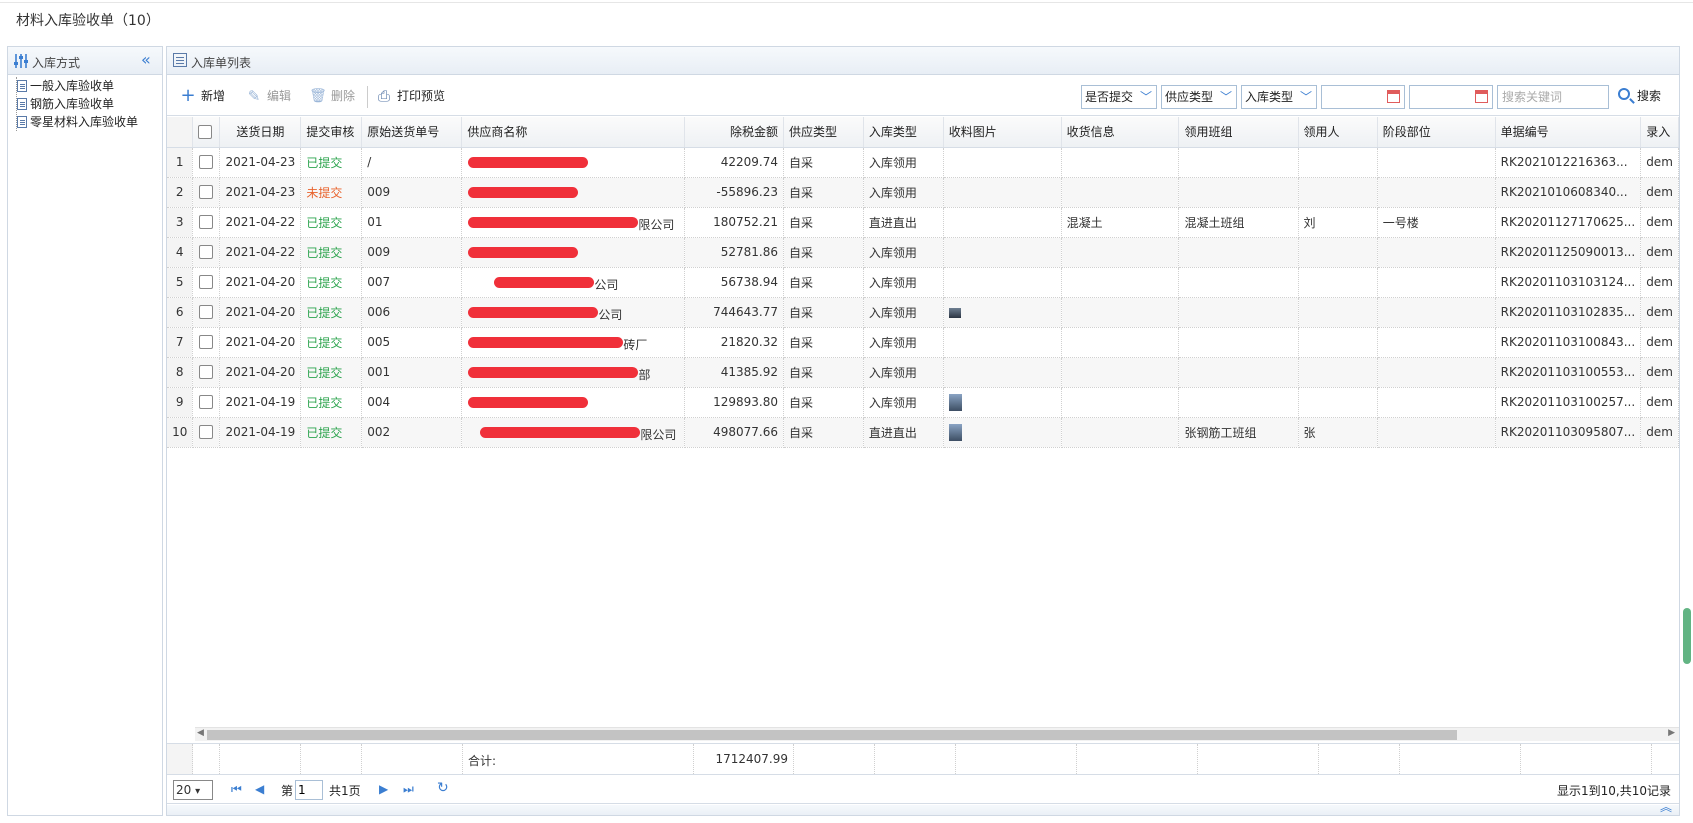 The image size is (1693, 823). Describe the element at coordinates (1120, 132) in the screenshot. I see `col-receipt-info: 收货信息` at that location.